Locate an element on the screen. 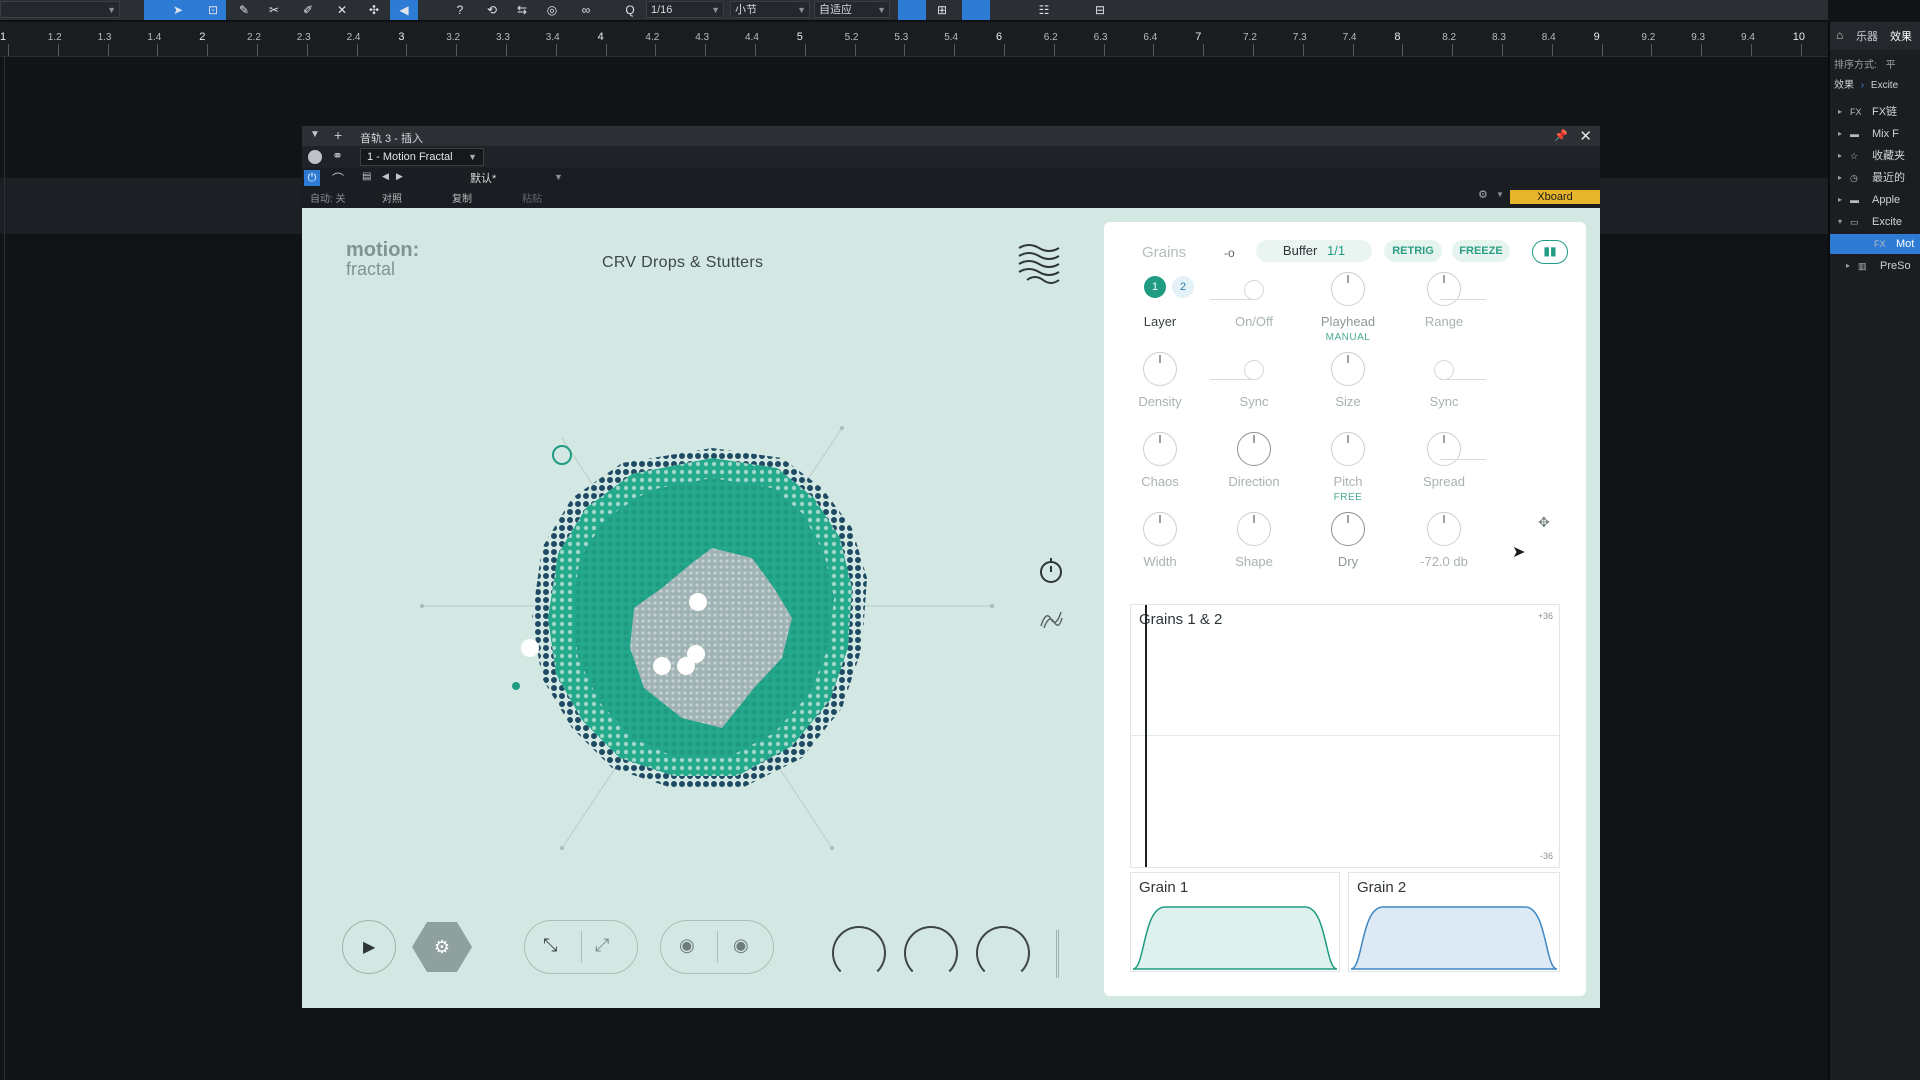 This screenshot has width=1920, height=1080. speaker-icon: ◀ is located at coordinates (404, 10).